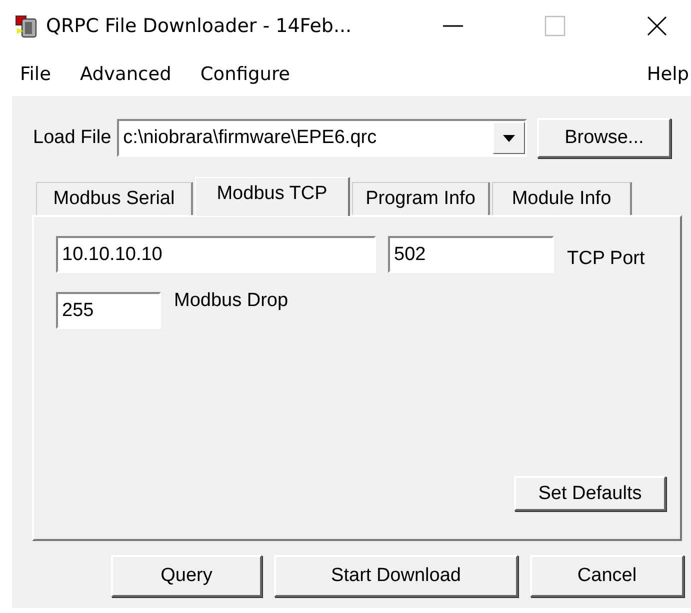 This screenshot has height=613, width=691. What do you see at coordinates (231, 301) in the screenshot?
I see `modbus-drop-label: Modbus Drop` at bounding box center [231, 301].